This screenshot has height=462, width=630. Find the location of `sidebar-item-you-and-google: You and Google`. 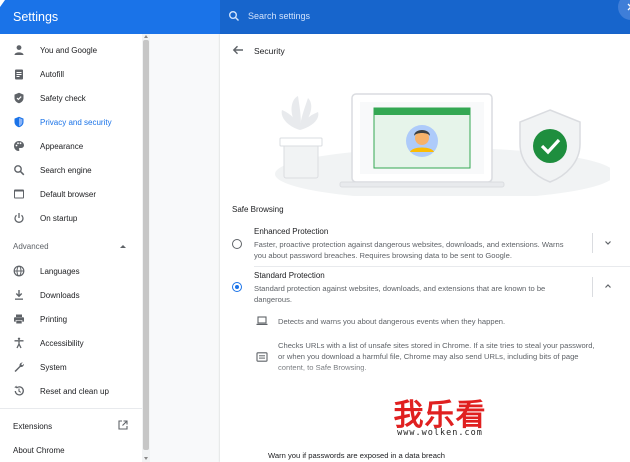

sidebar-item-you-and-google: You and Google is located at coordinates (71, 50).